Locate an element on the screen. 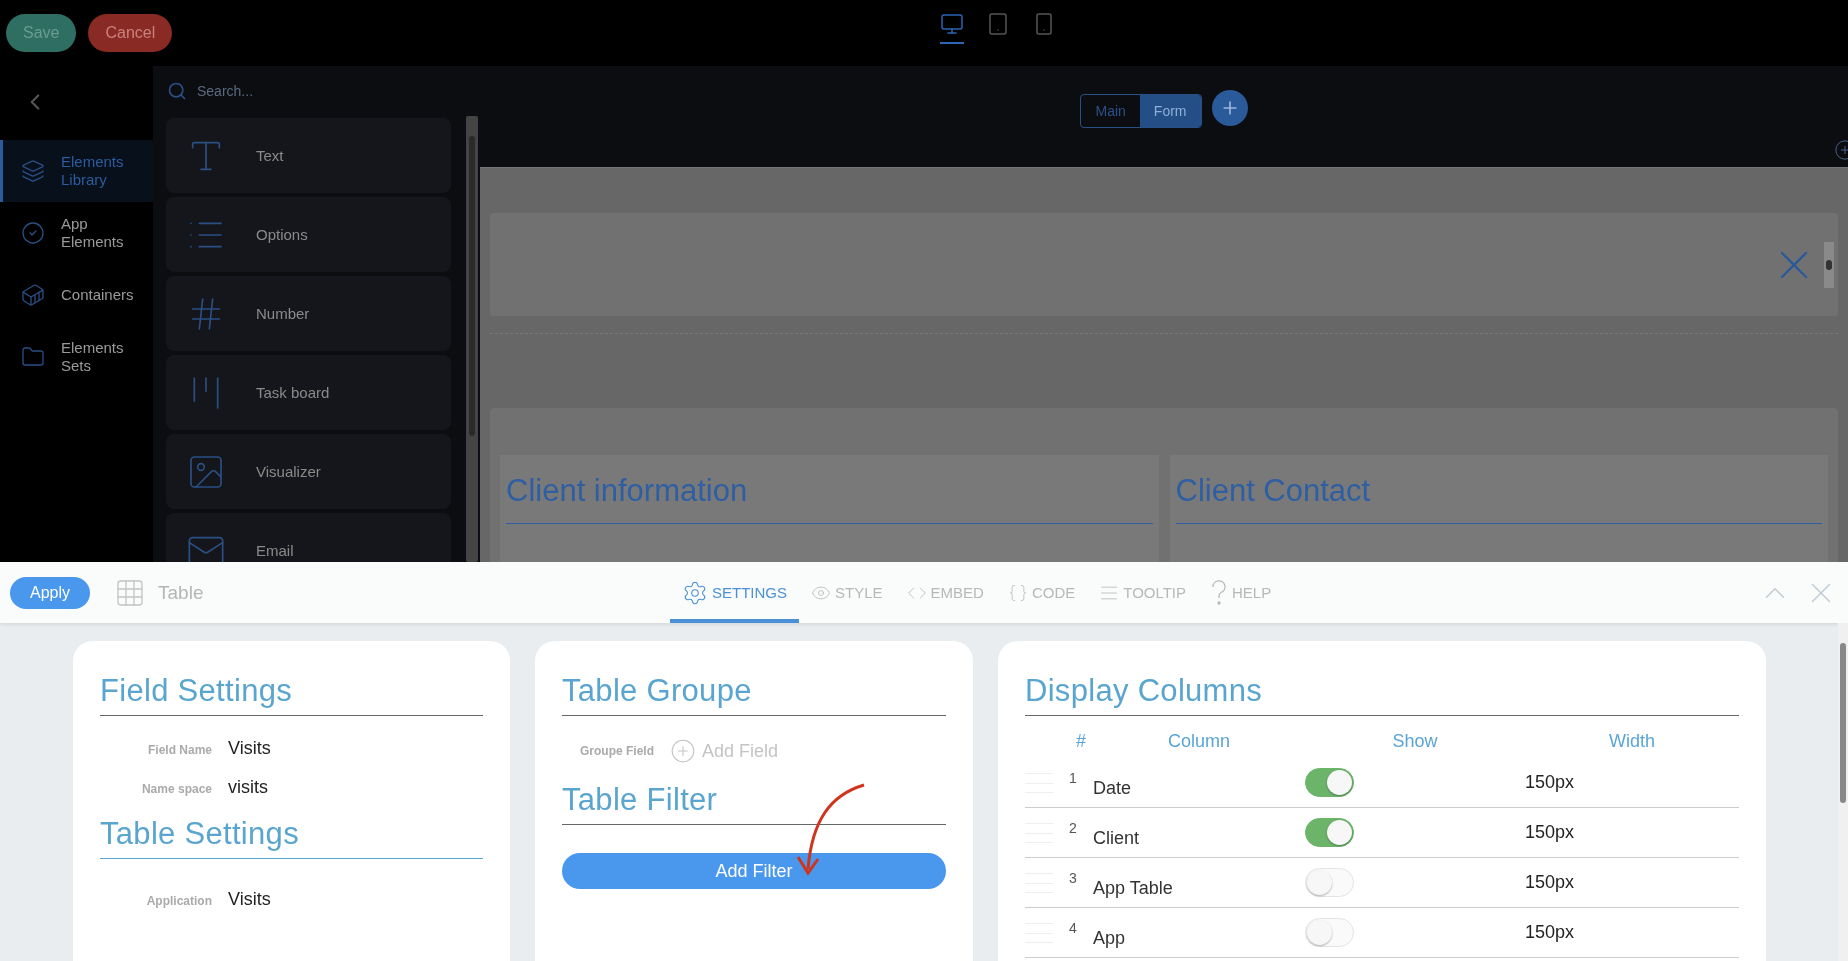 The image size is (1848, 961). column-name: Date is located at coordinates (1113, 788).